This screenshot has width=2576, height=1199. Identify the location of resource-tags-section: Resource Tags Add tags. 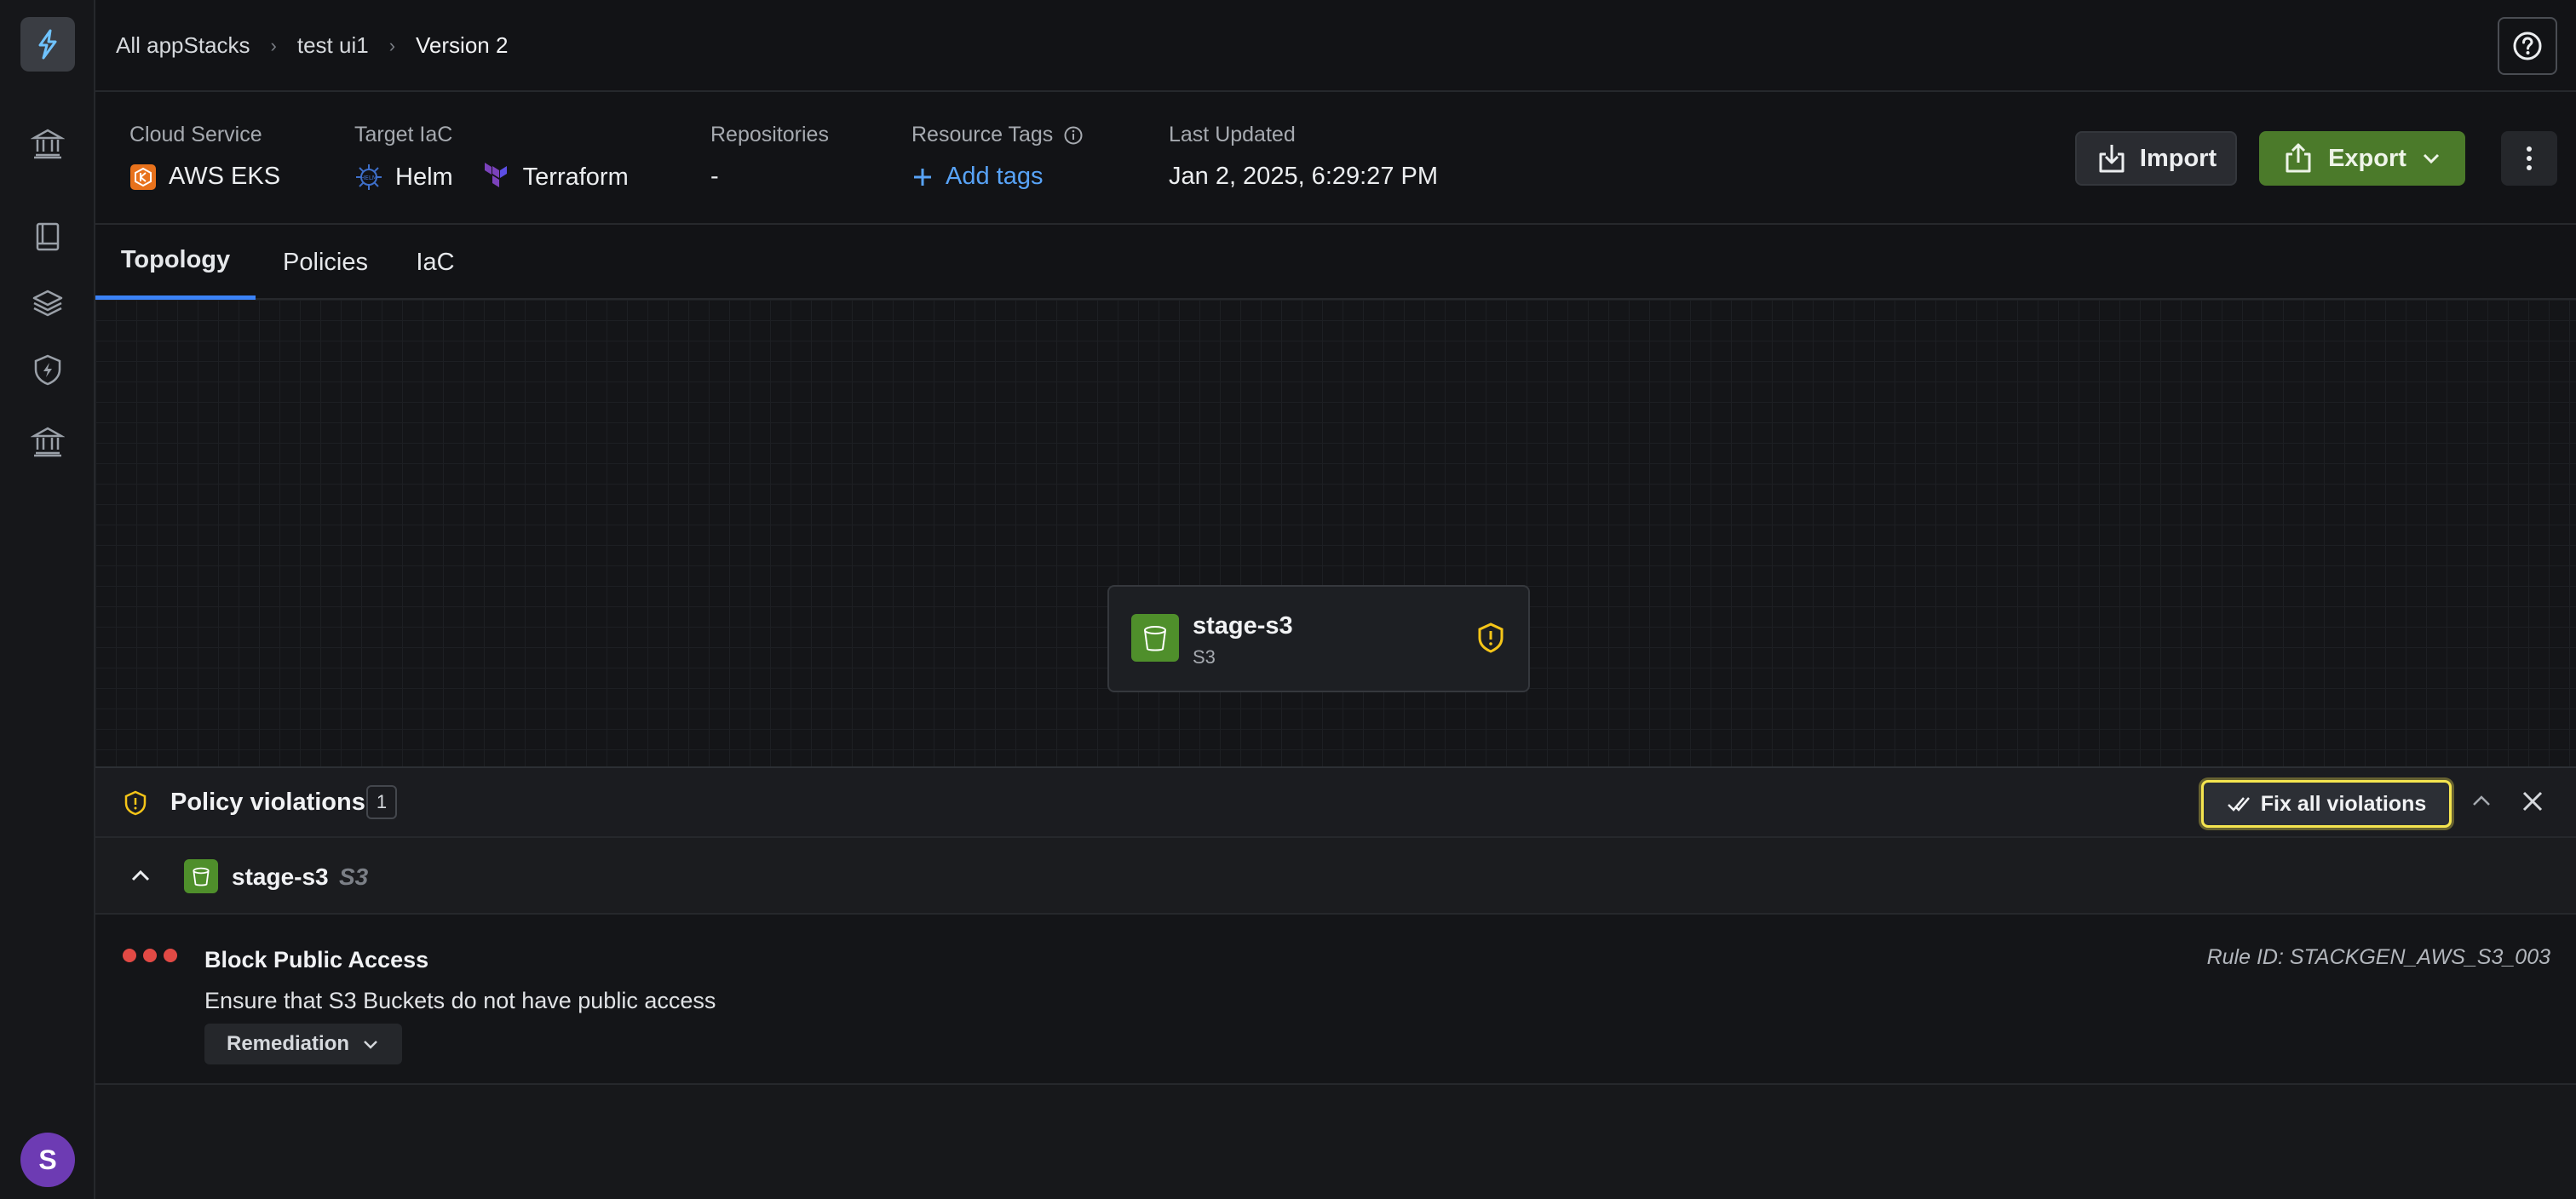
(997, 157).